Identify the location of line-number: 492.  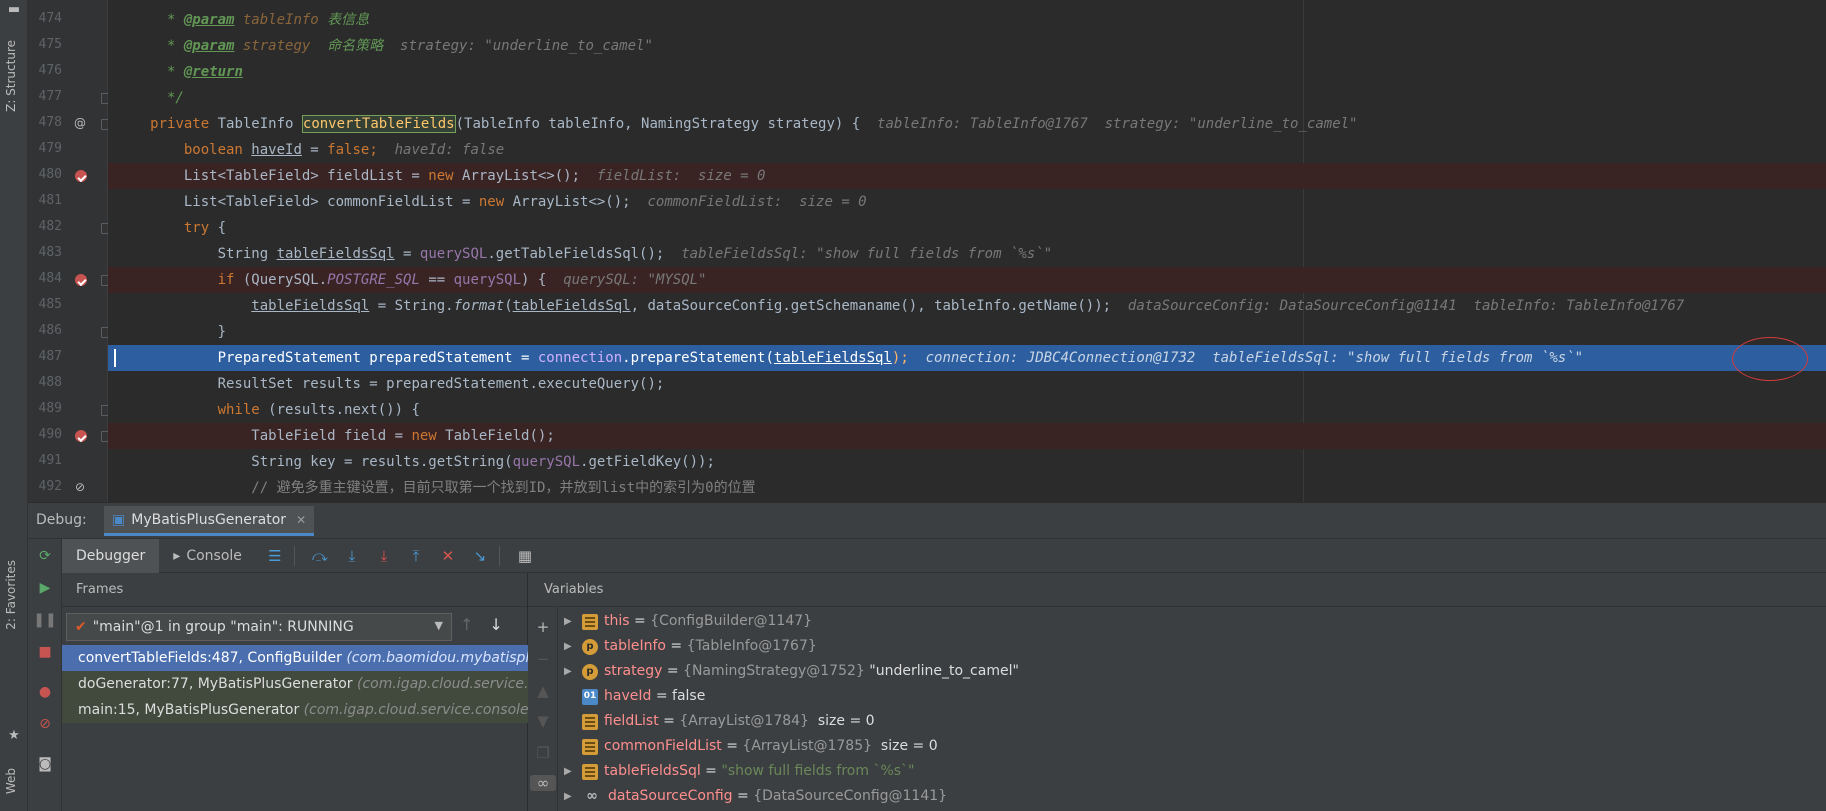
(50, 486).